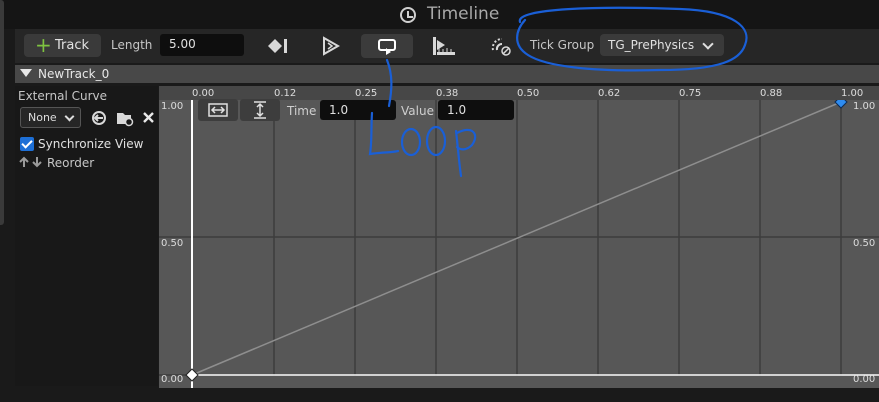 The height and width of the screenshot is (402, 879). I want to click on external-curve-label: External Curve, so click(63, 96).